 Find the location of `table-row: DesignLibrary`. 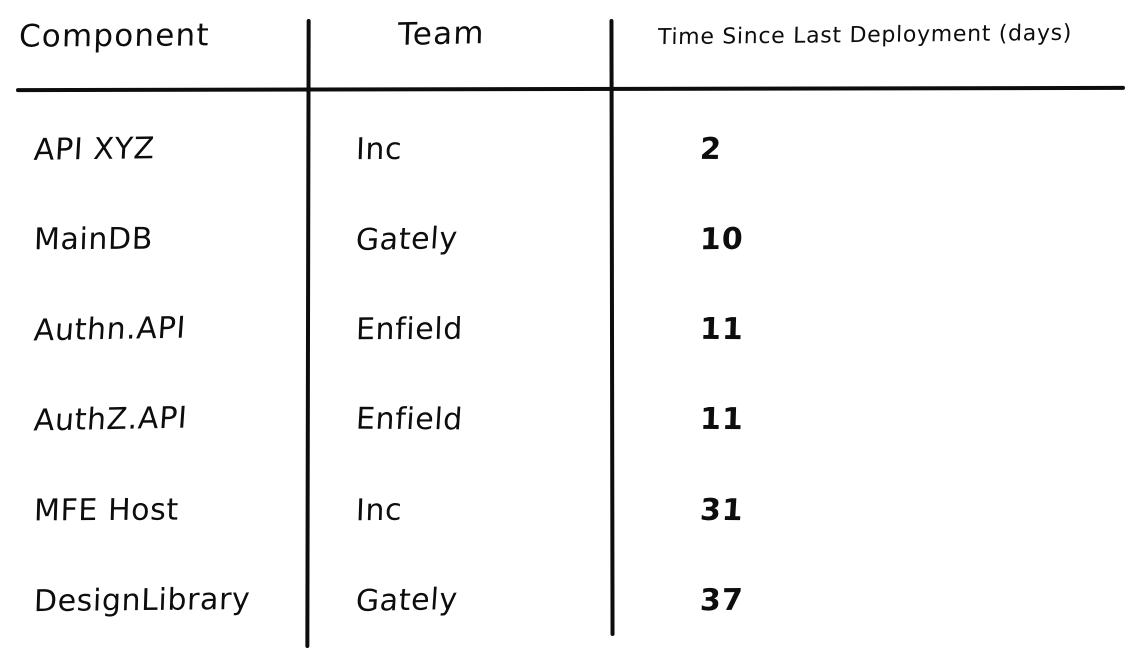

table-row: DesignLibrary is located at coordinates (142, 600).